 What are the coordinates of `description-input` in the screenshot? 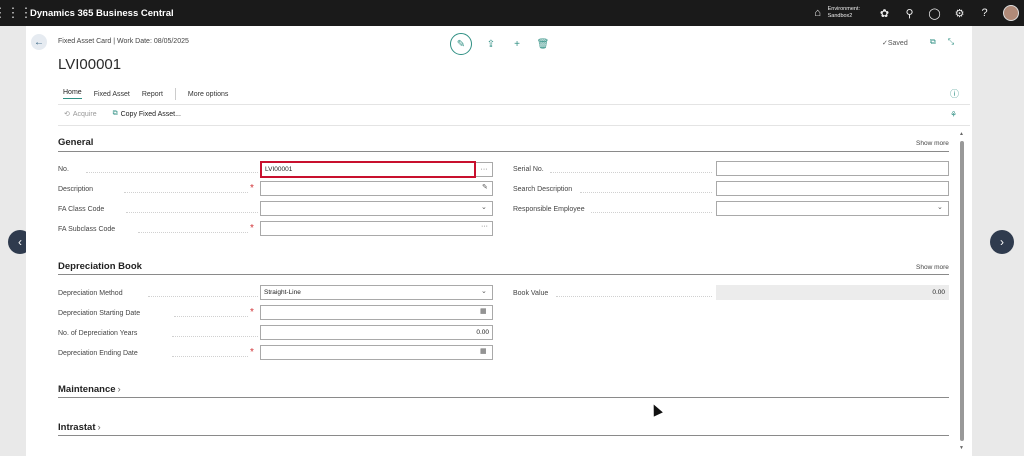 It's located at (376, 188).